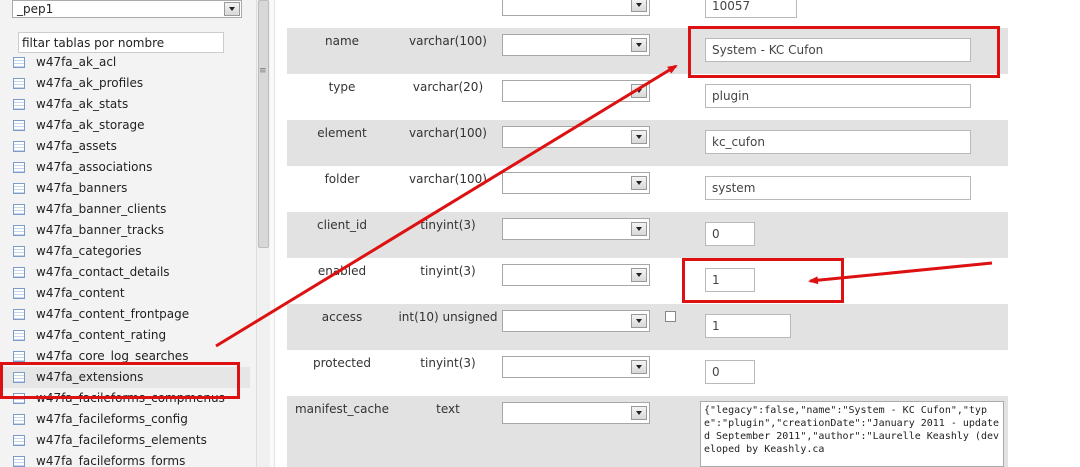 The image size is (1080, 467). What do you see at coordinates (112, 419) in the screenshot?
I see `table-name: w47fa_facileforms_config` at bounding box center [112, 419].